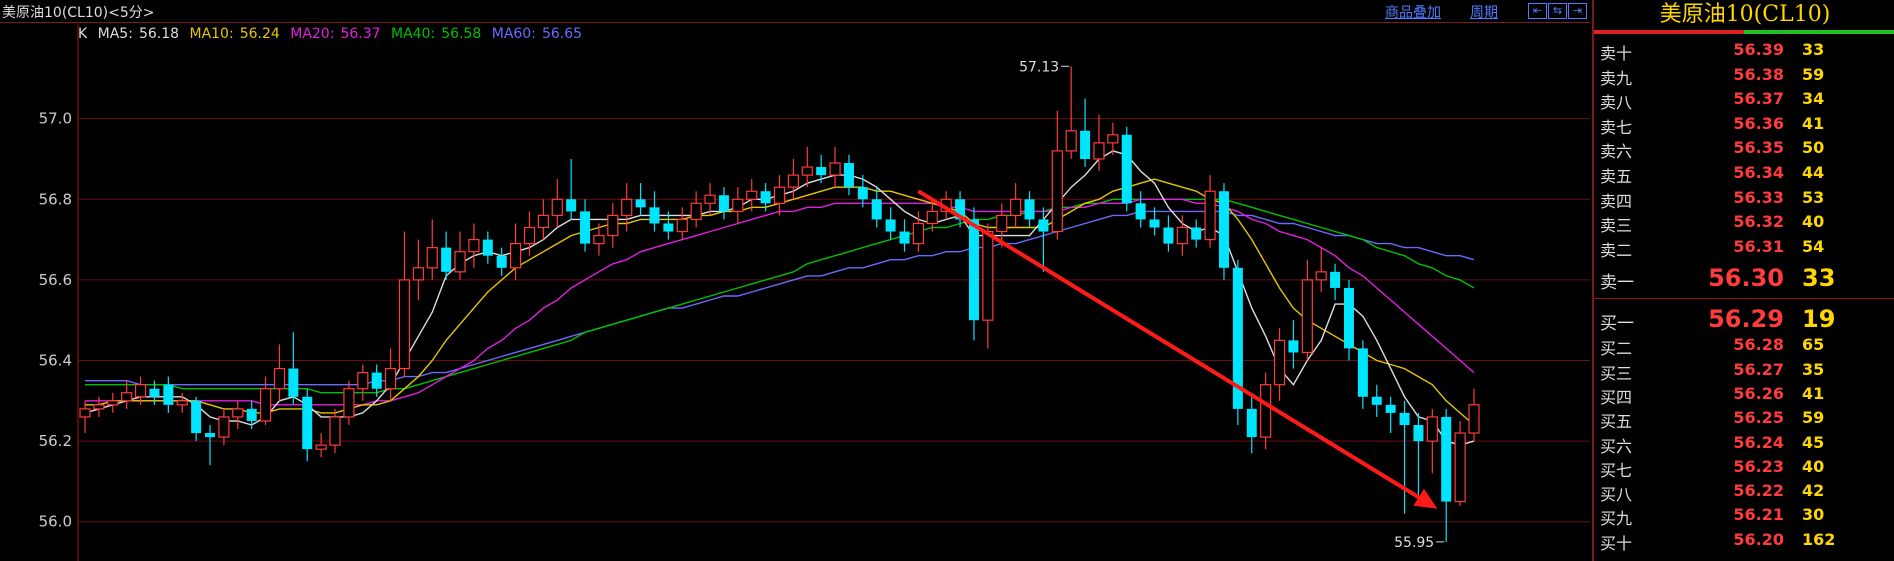  What do you see at coordinates (1758, 74) in the screenshot?
I see `ask-price: 56.38` at bounding box center [1758, 74].